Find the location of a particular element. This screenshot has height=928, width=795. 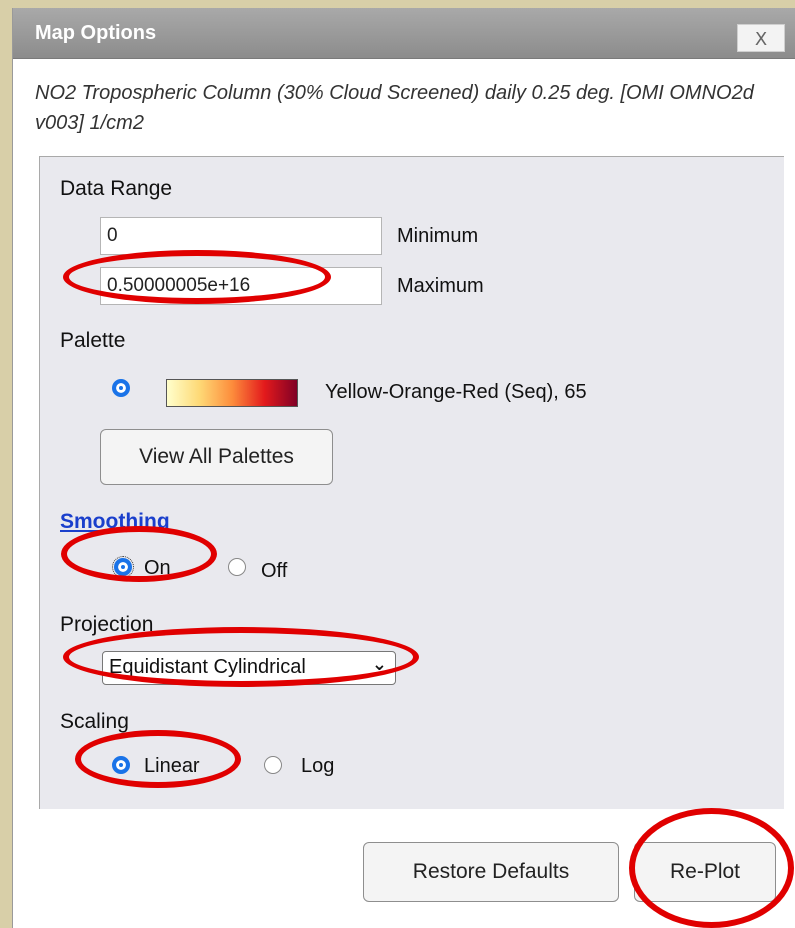

highlight-ring-smoothing-on is located at coordinates (139, 554).